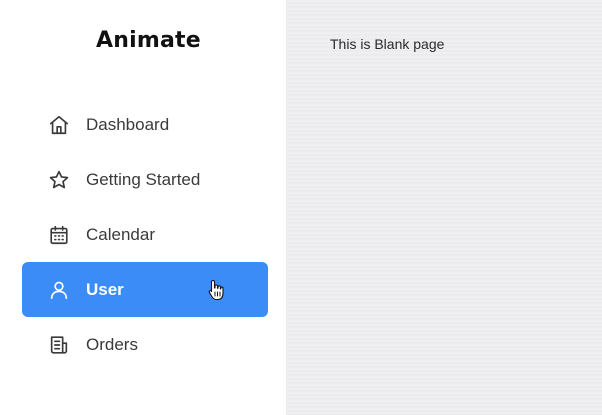 The width and height of the screenshot is (602, 415). Describe the element at coordinates (216, 290) in the screenshot. I see `hand-cursor-icon` at that location.